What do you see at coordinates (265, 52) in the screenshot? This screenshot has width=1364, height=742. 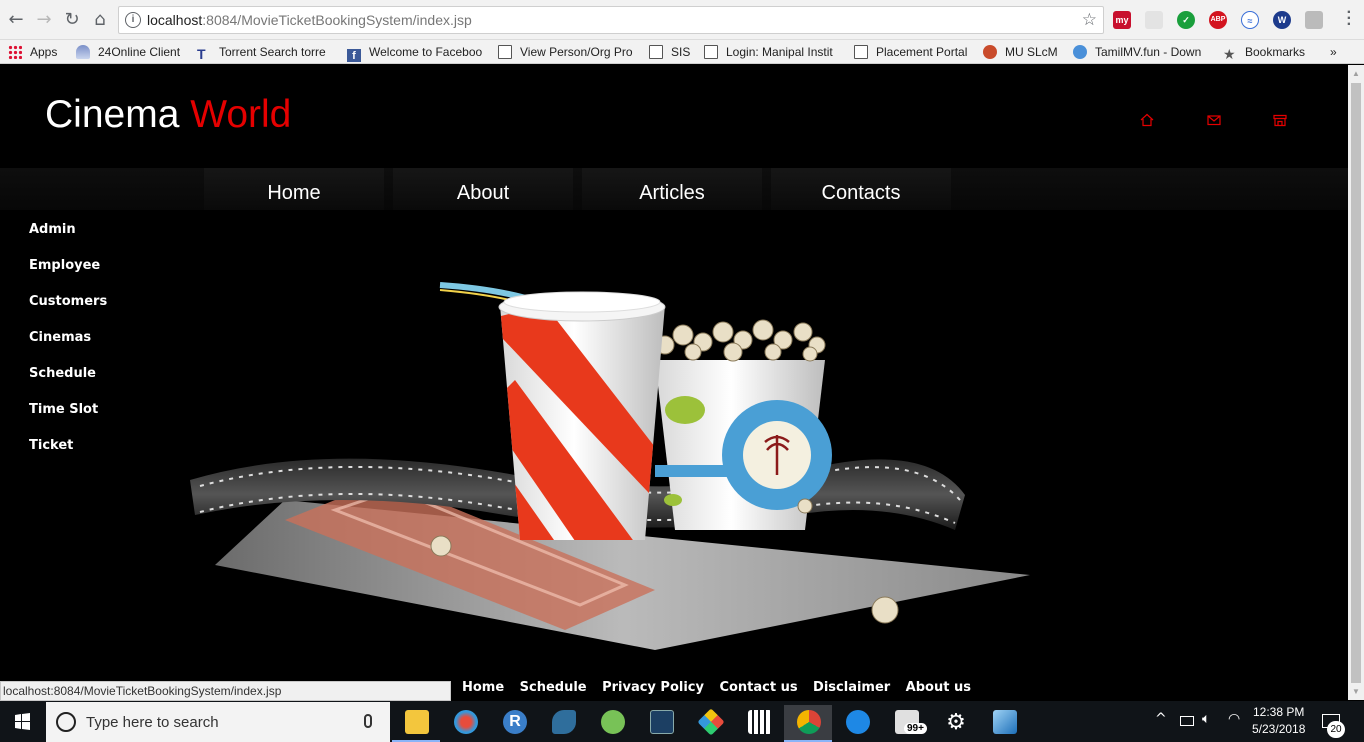 I see `bookmark-torrent: T Torrent Search torre` at bounding box center [265, 52].